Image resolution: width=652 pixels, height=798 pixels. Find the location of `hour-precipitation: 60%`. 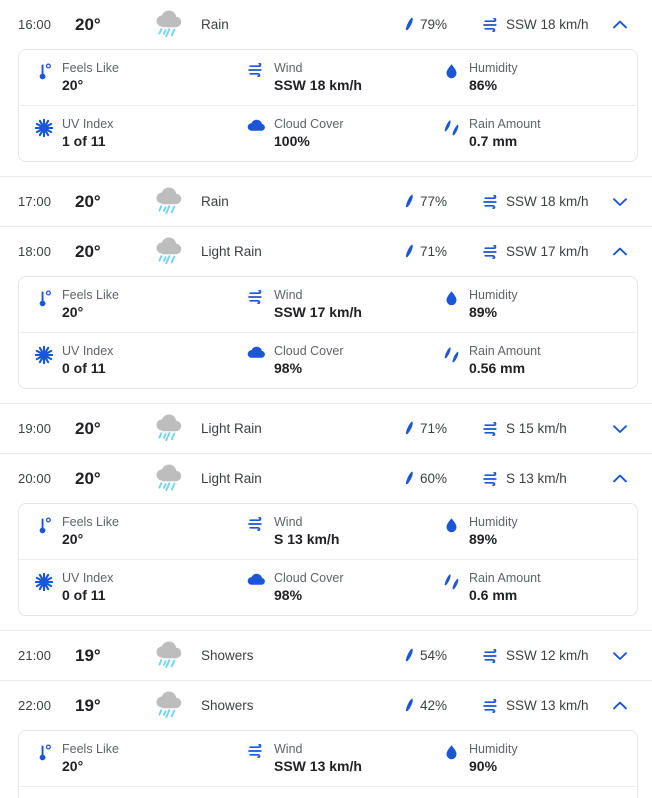

hour-precipitation: 60% is located at coordinates (443, 478).